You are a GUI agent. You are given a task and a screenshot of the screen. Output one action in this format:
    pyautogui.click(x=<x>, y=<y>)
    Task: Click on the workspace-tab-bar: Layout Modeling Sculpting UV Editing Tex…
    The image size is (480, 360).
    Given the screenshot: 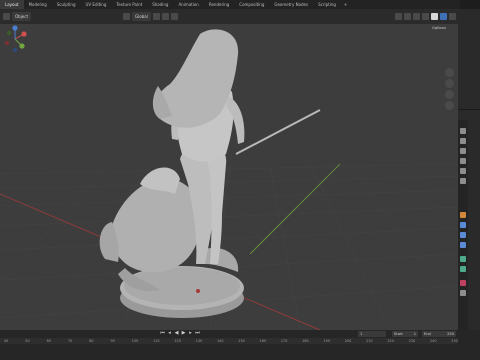 What is the action you would take?
    pyautogui.click(x=230, y=4)
    